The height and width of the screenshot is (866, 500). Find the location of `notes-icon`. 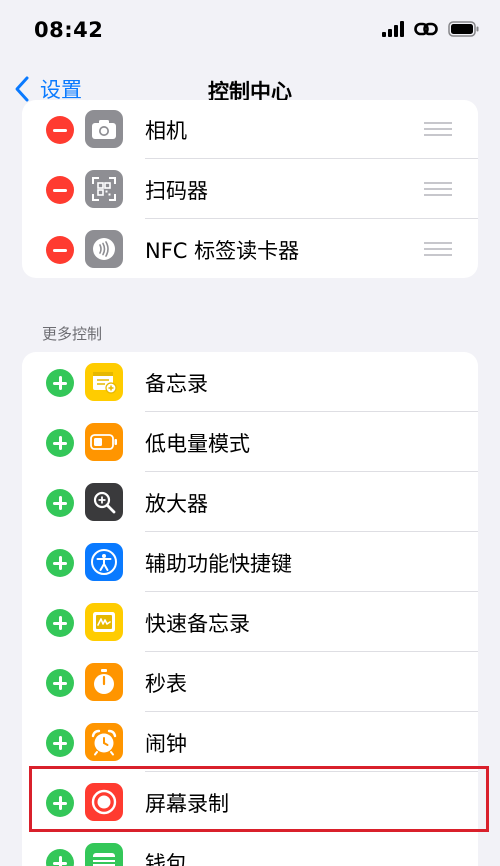

notes-icon is located at coordinates (104, 382).